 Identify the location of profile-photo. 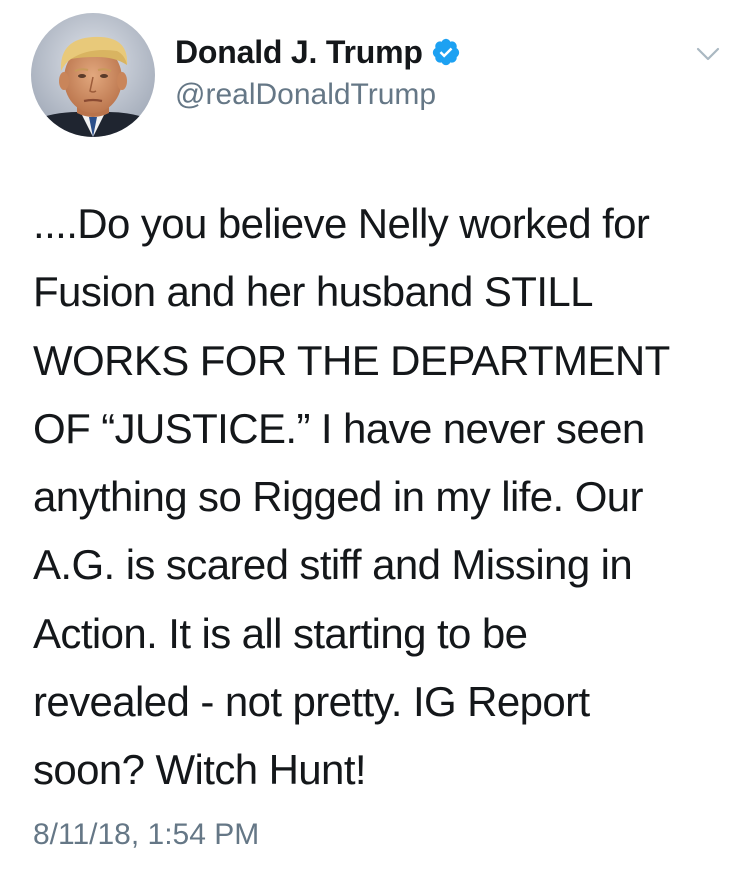
(93, 75).